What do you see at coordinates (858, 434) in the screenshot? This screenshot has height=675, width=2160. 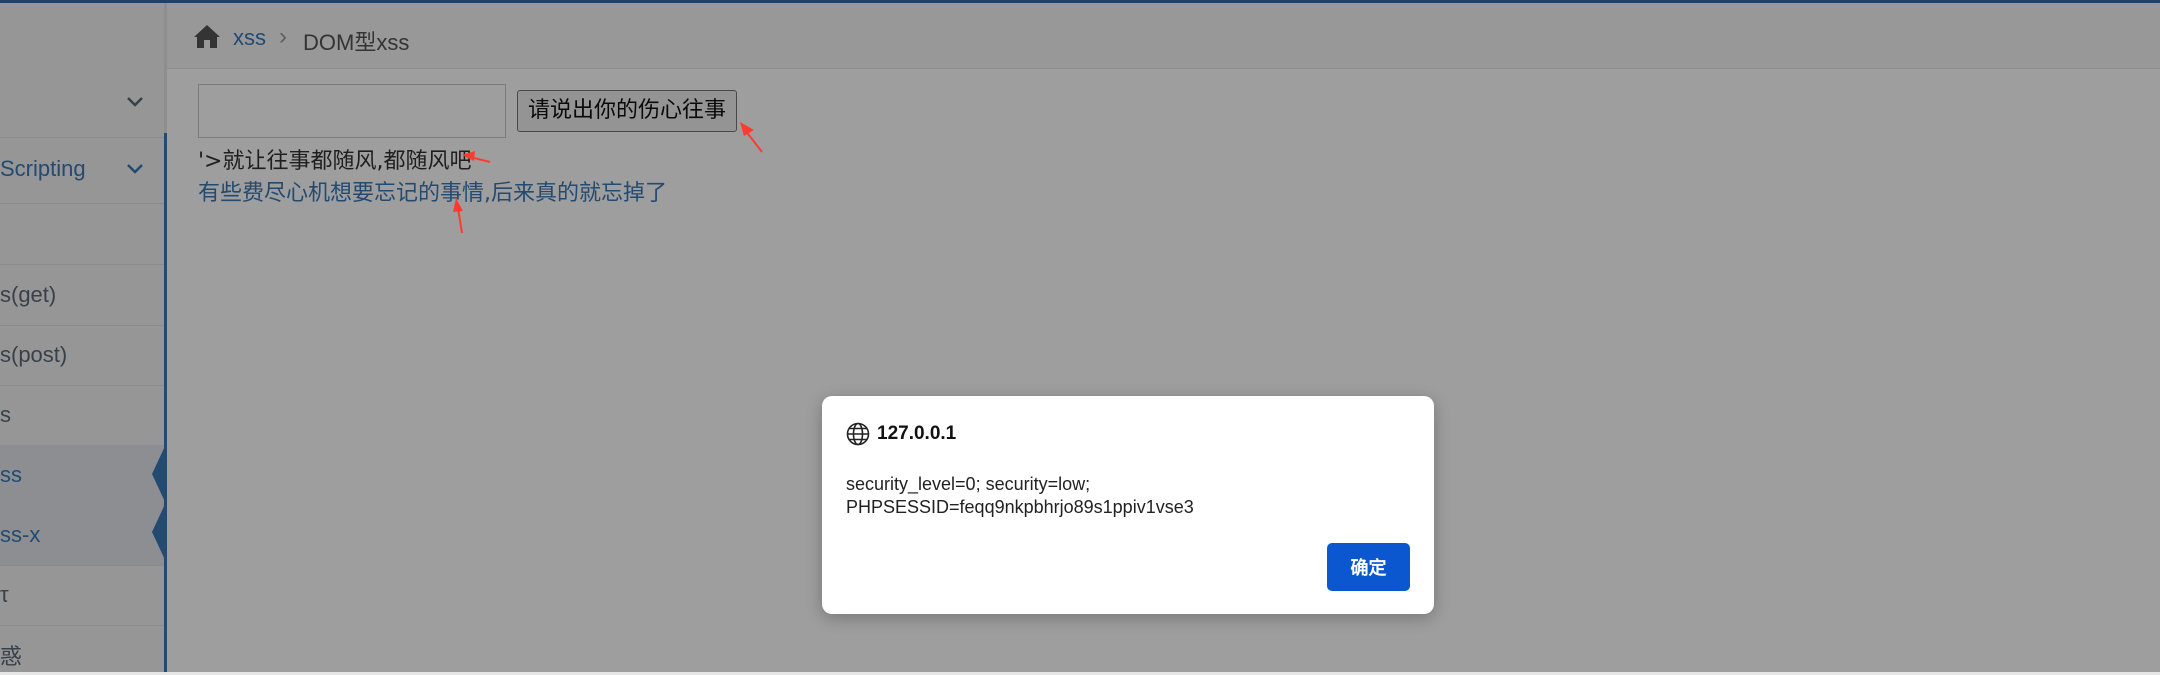 I see `globe-icon` at bounding box center [858, 434].